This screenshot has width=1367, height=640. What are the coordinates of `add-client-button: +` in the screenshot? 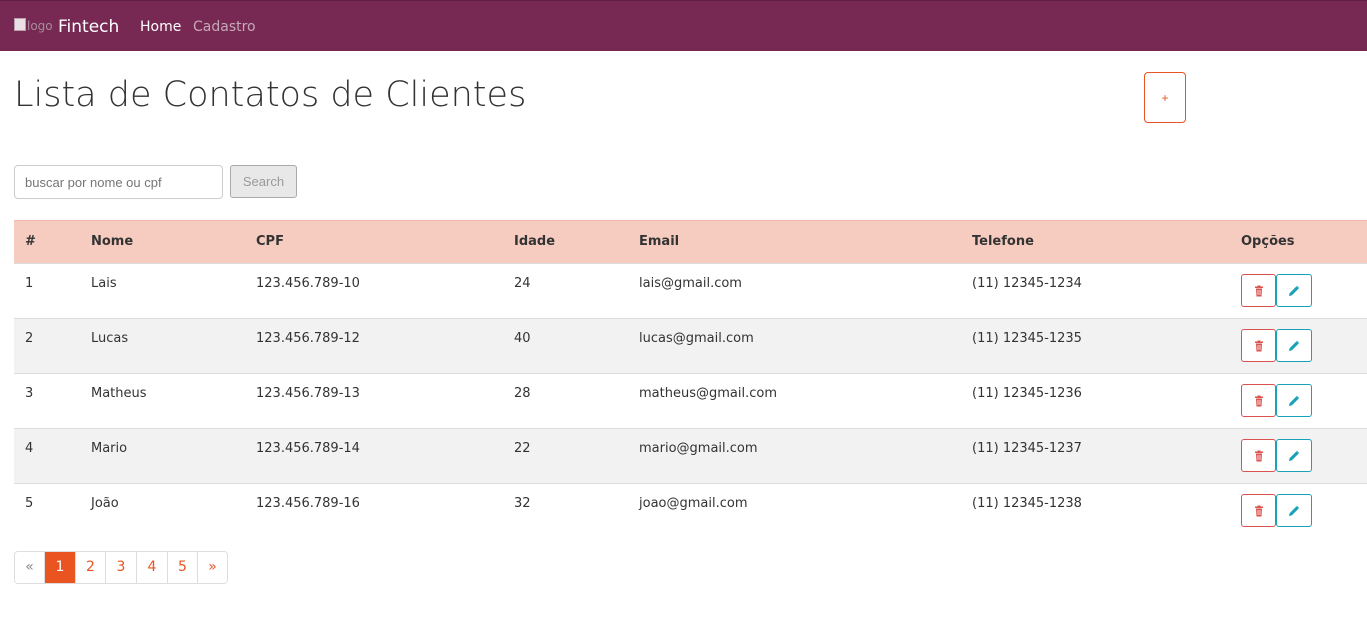 It's located at (1165, 97).